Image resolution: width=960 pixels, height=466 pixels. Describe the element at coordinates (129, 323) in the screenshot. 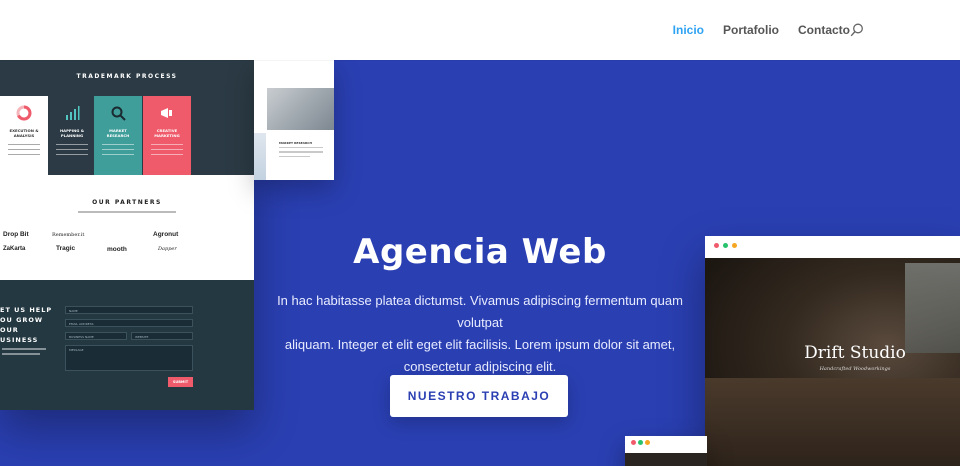

I see `email-field: EMAIL ADDRESS` at that location.